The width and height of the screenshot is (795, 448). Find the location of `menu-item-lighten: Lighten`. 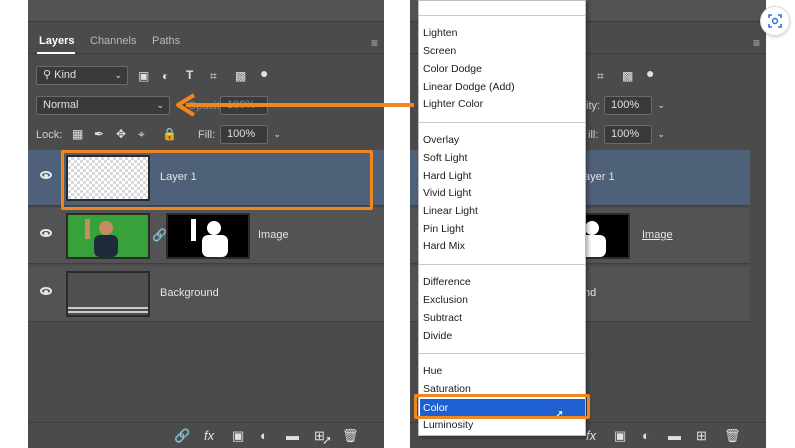

menu-item-lighten: Lighten is located at coordinates (440, 33).